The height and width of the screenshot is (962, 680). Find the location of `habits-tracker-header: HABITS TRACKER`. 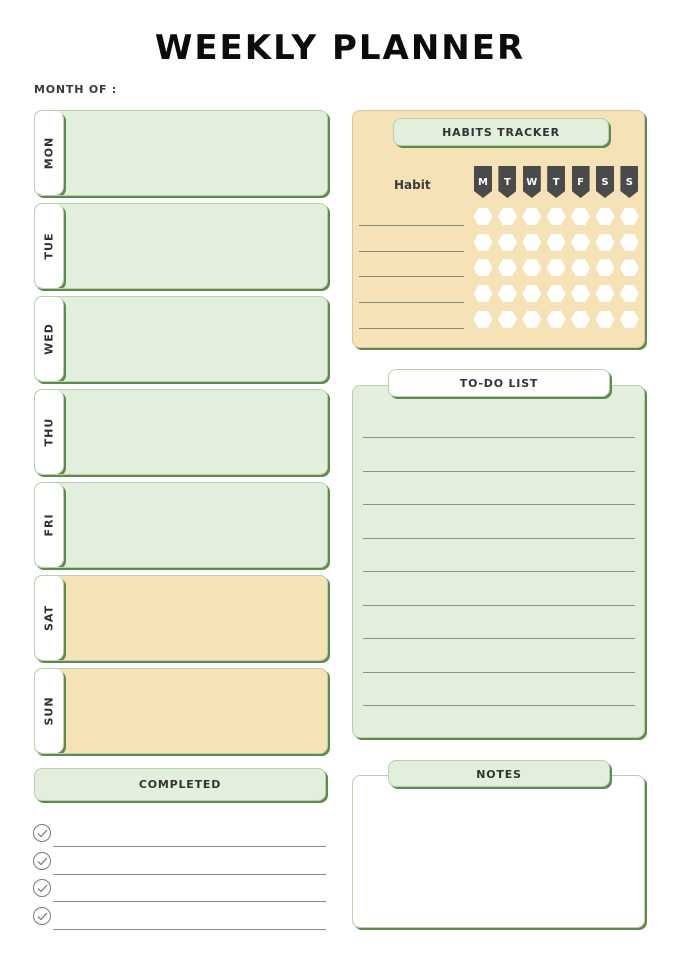

habits-tracker-header: HABITS TRACKER is located at coordinates (501, 132).